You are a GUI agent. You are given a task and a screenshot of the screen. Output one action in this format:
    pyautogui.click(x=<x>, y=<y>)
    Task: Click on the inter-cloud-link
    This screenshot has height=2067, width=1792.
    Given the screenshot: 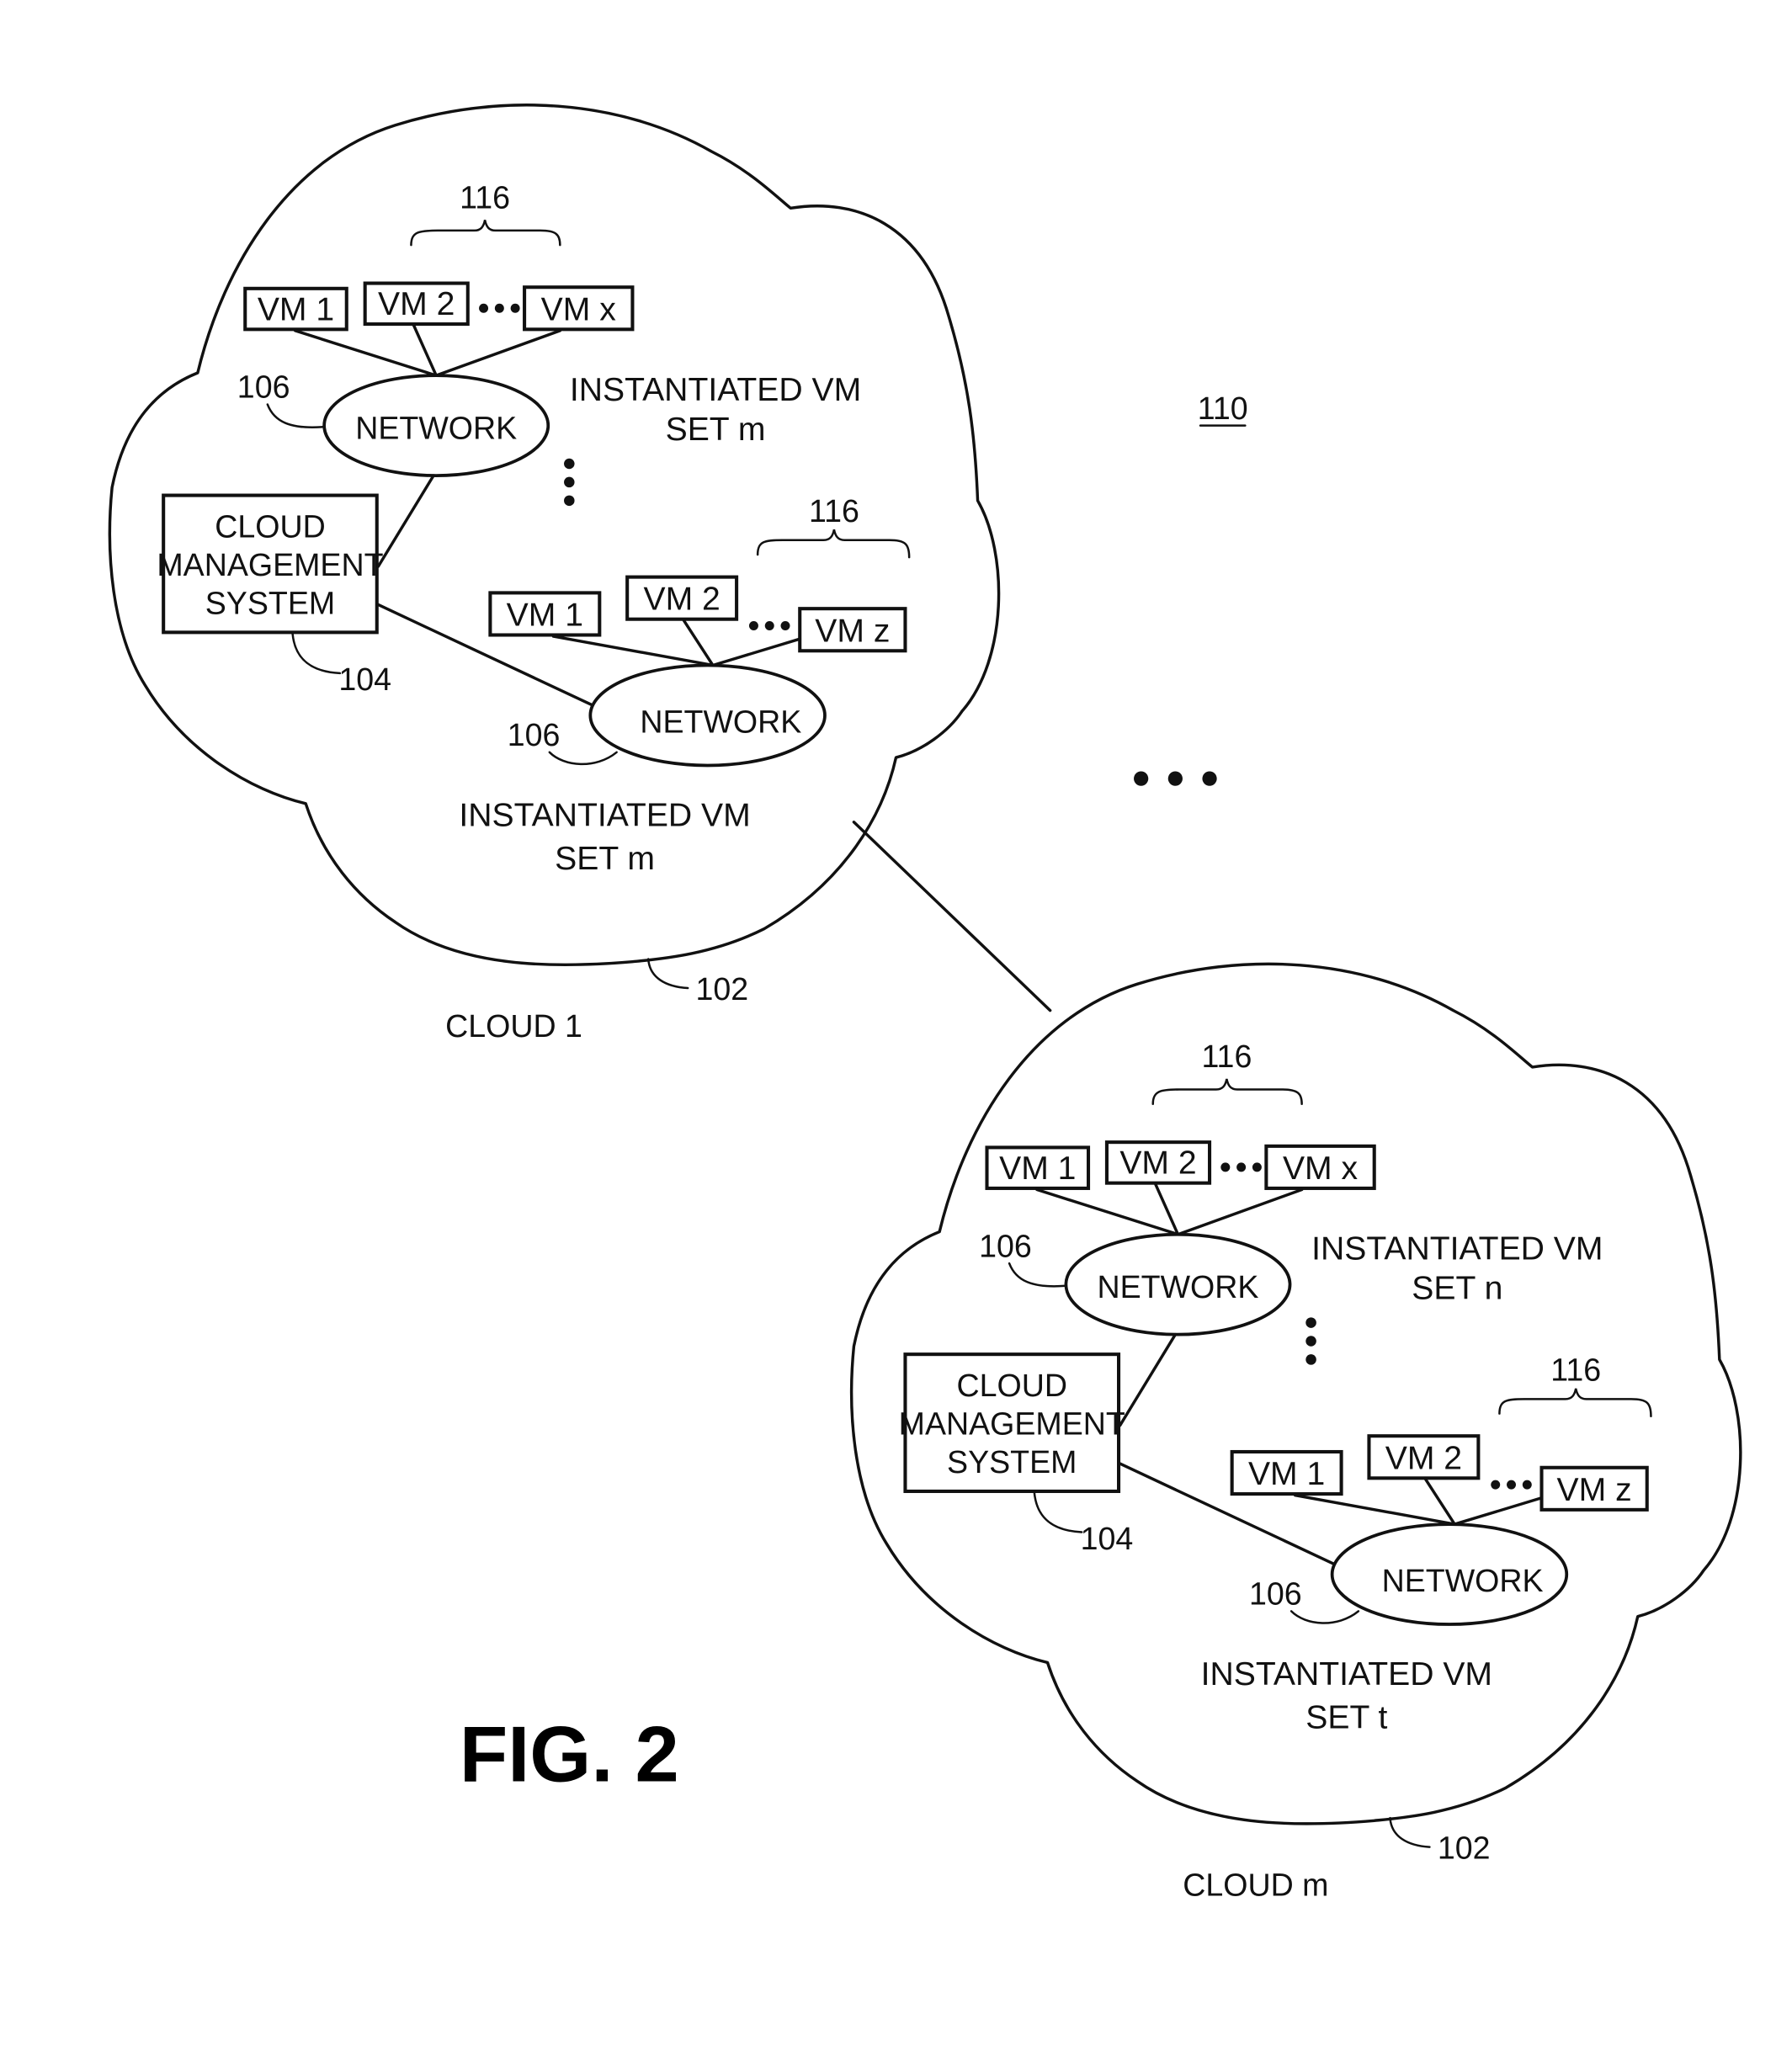 What is the action you would take?
    pyautogui.click(x=952, y=917)
    